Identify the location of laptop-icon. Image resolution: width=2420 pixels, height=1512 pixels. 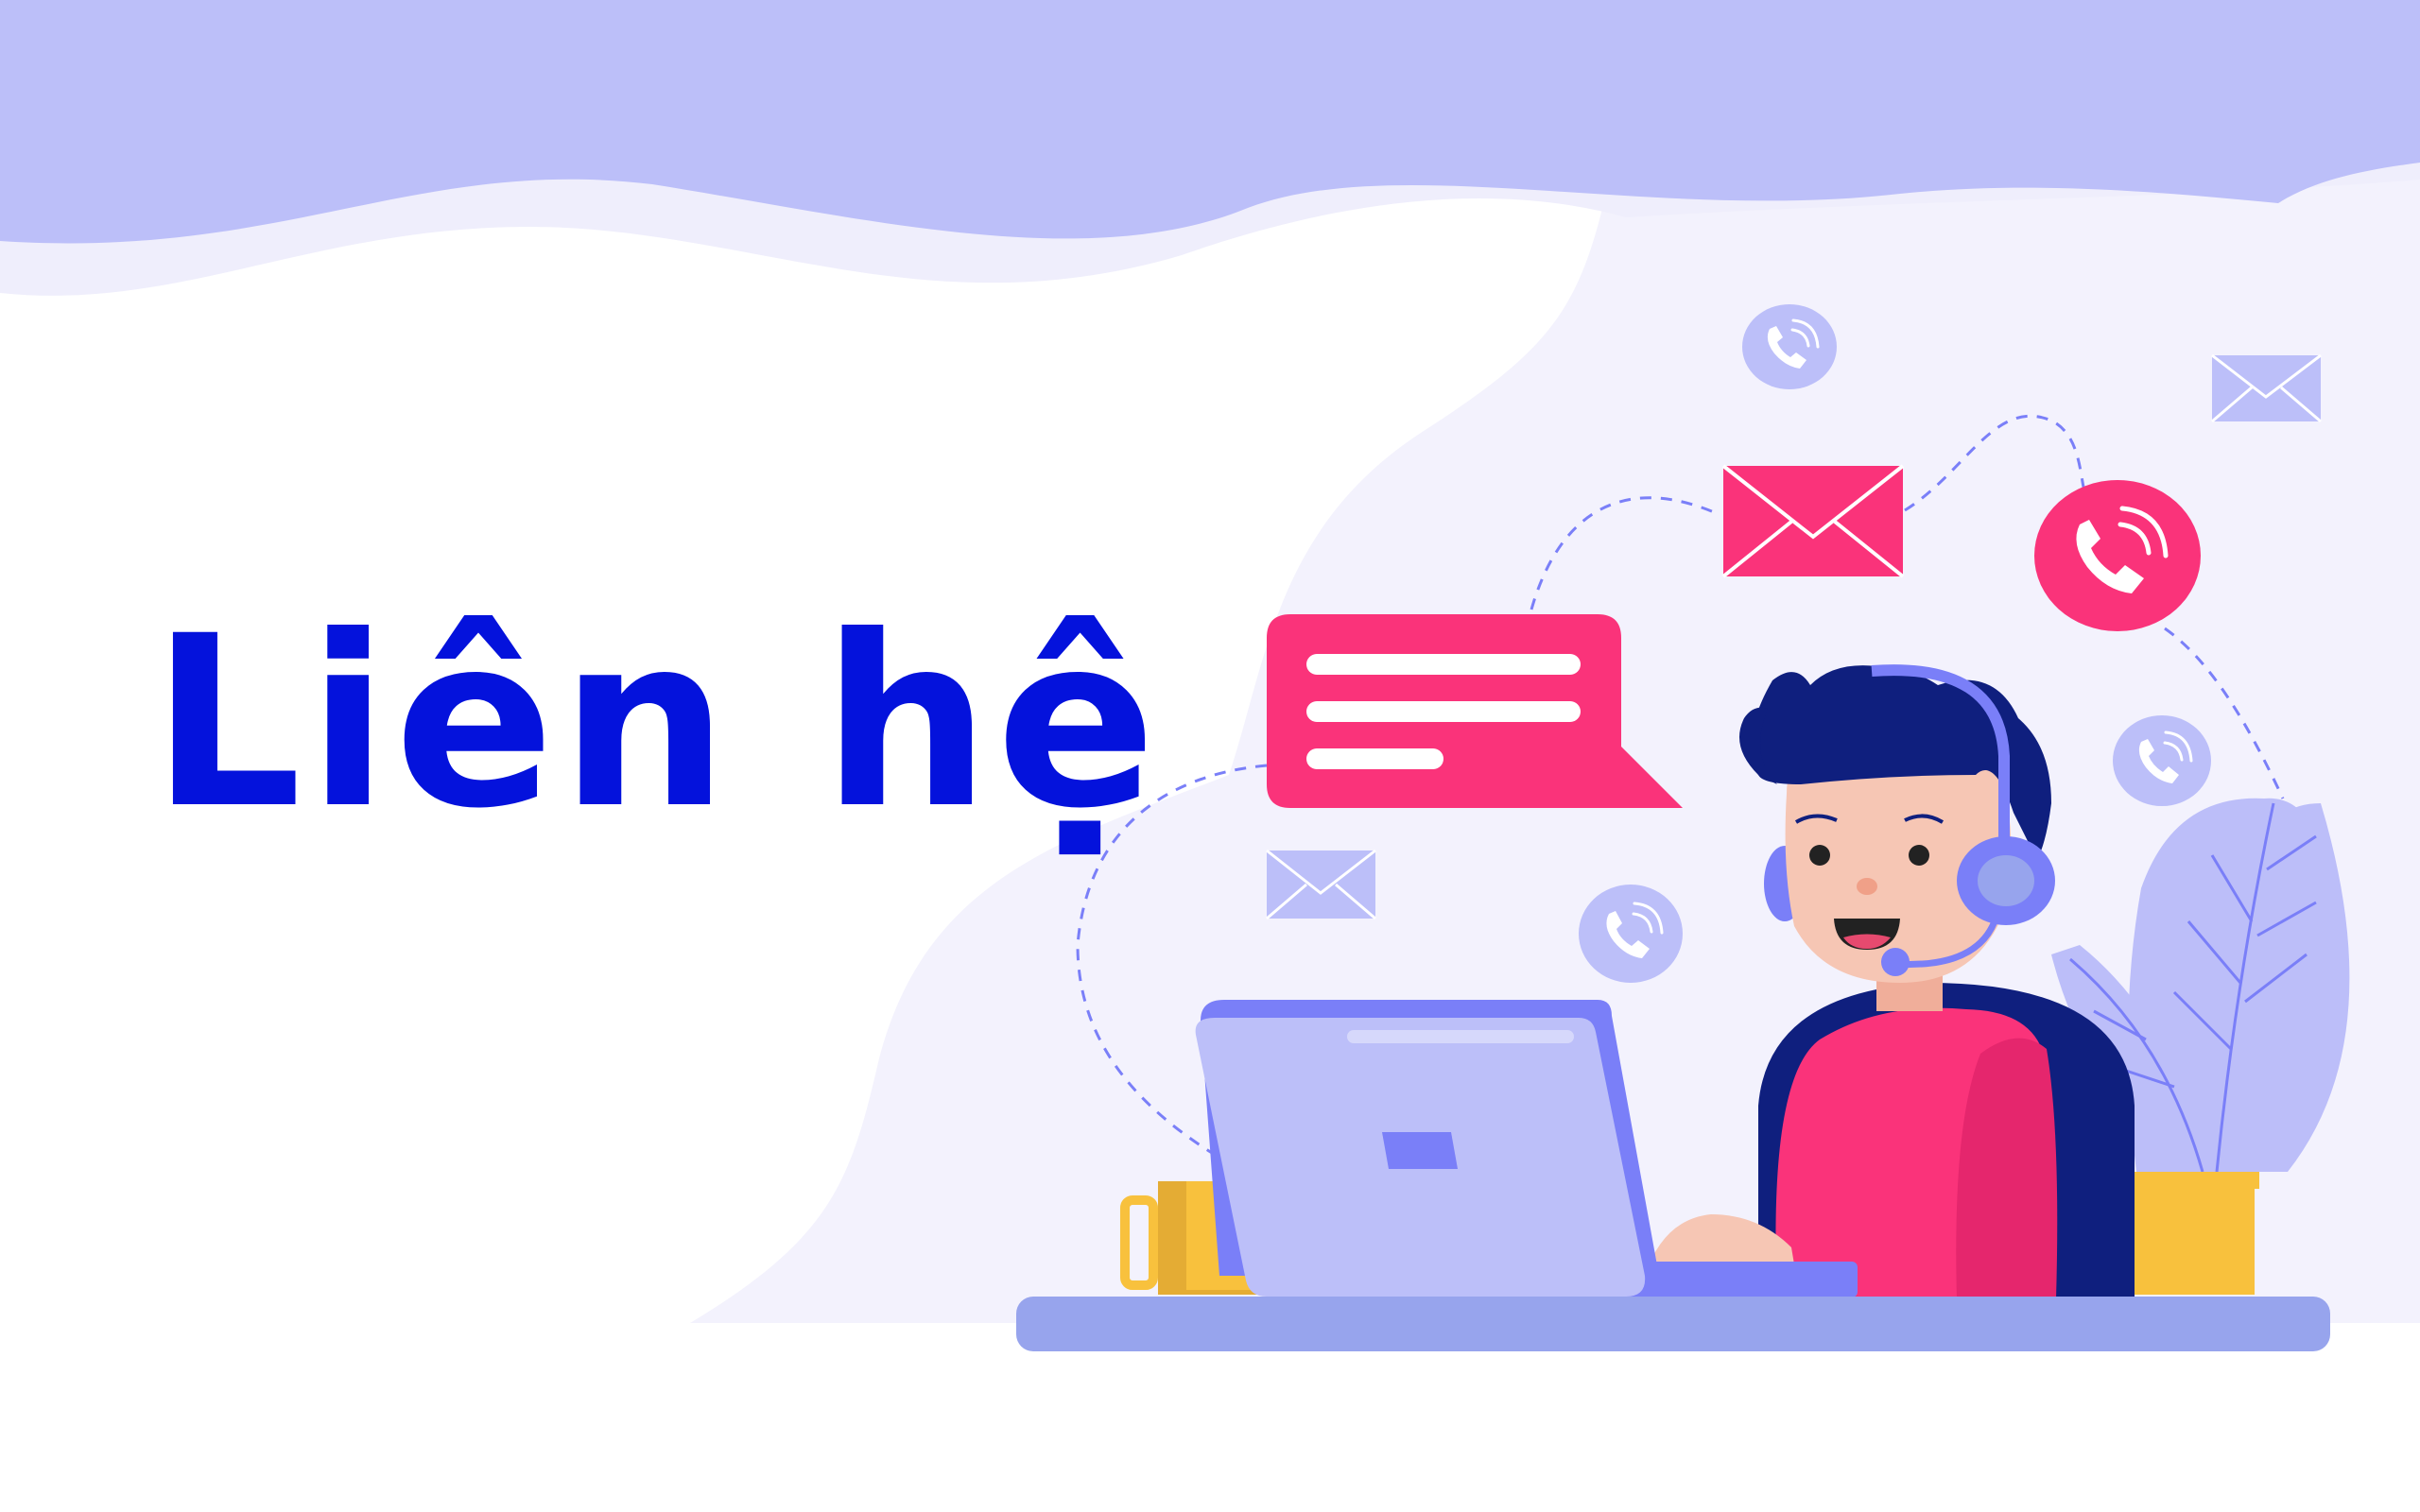
(1427, 1148).